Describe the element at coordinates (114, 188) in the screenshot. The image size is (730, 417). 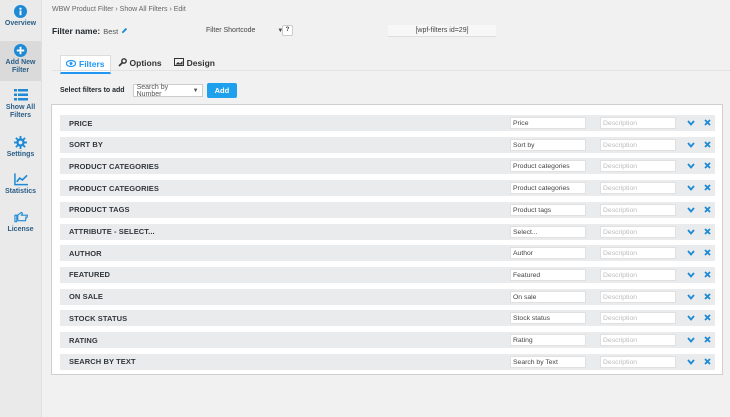
I see `filter-row-name: PRODUCT CATEGORIES` at that location.